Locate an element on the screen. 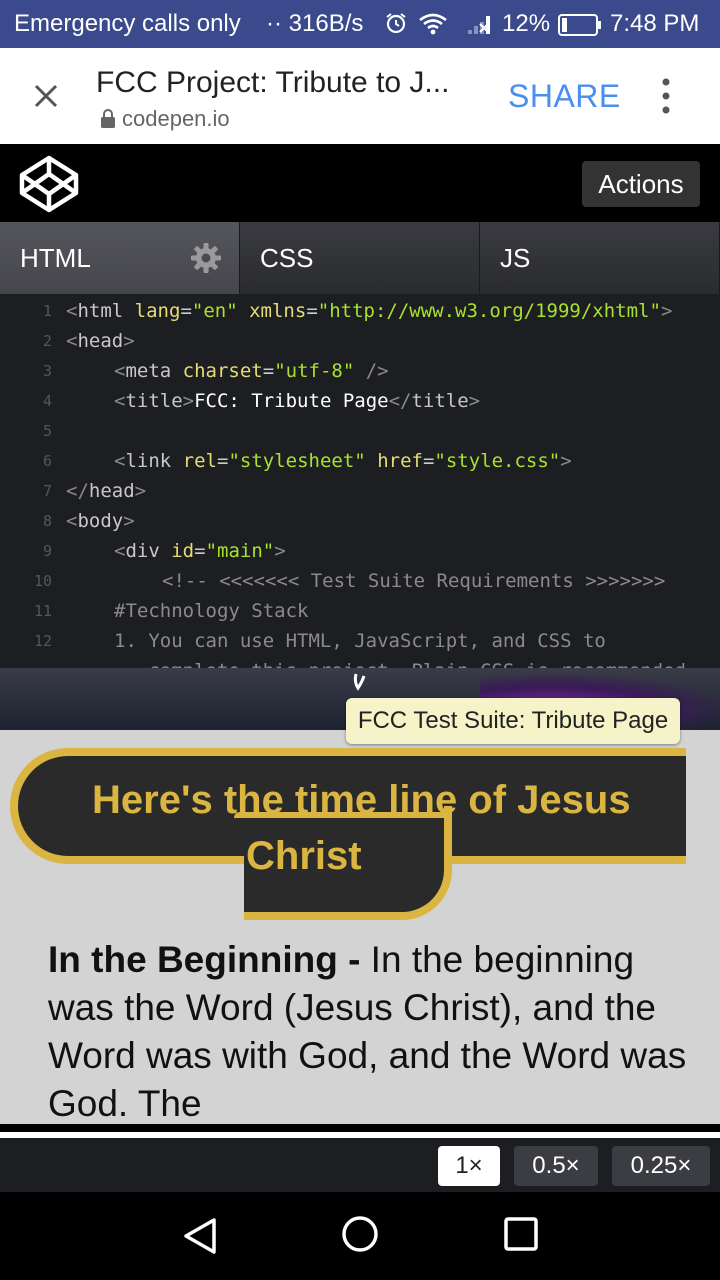  zoom-half-button: 0.5× is located at coordinates (556, 1166).